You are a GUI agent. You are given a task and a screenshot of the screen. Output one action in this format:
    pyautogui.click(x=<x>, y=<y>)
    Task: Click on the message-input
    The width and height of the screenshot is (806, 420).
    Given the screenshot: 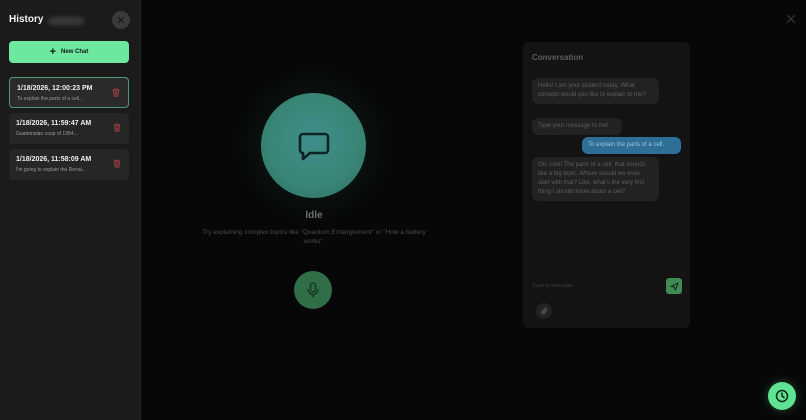 What is the action you would take?
    pyautogui.click(x=594, y=286)
    